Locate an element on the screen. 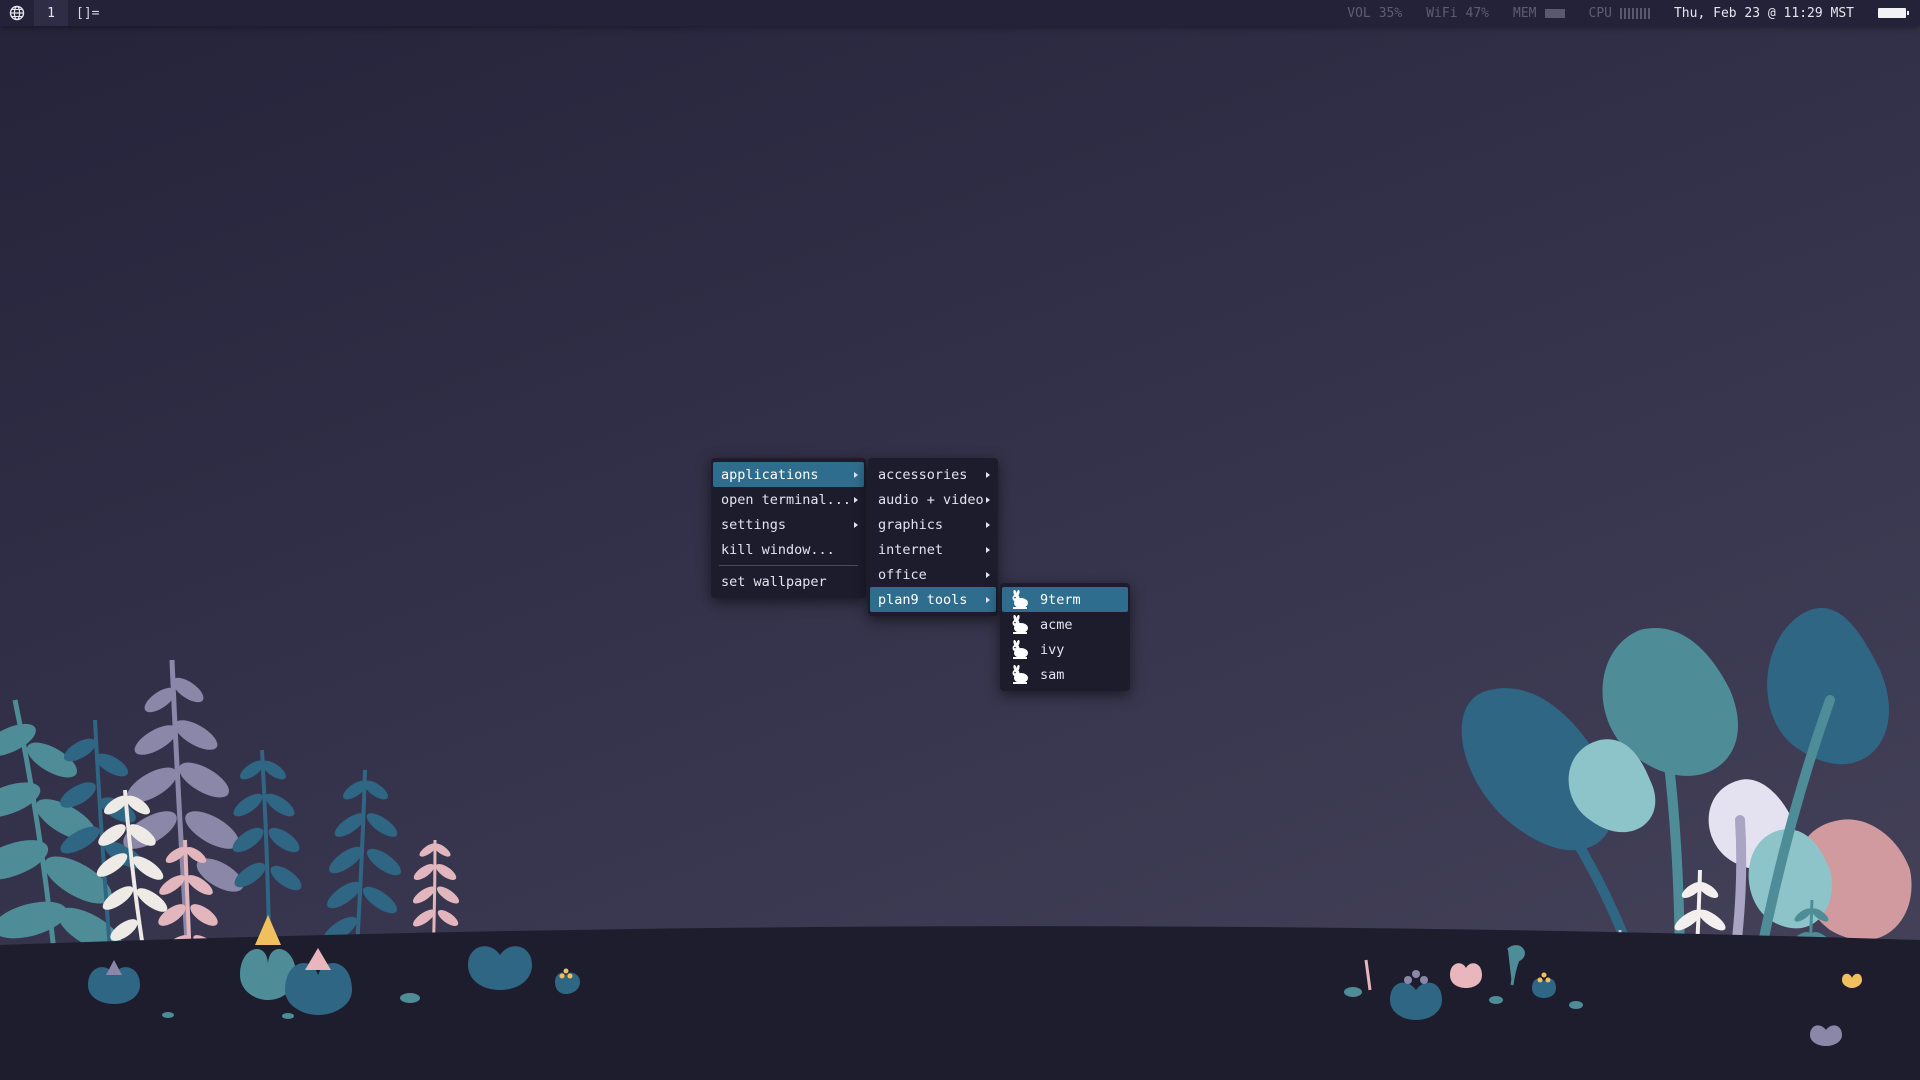 Image resolution: width=1920 pixels, height=1080 pixels. menu-item-label: sam is located at coordinates (1052, 674).